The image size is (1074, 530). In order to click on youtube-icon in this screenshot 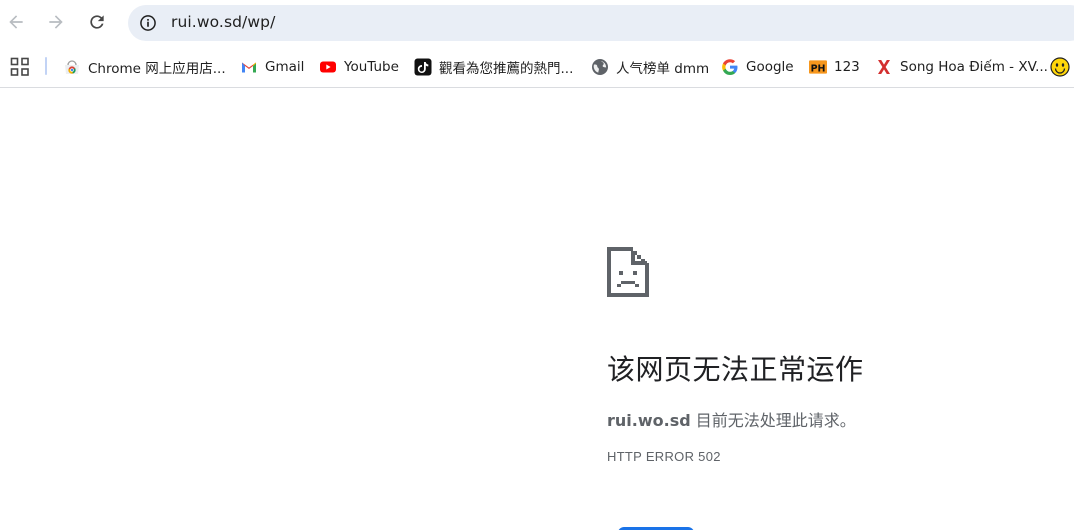, I will do `click(328, 67)`.